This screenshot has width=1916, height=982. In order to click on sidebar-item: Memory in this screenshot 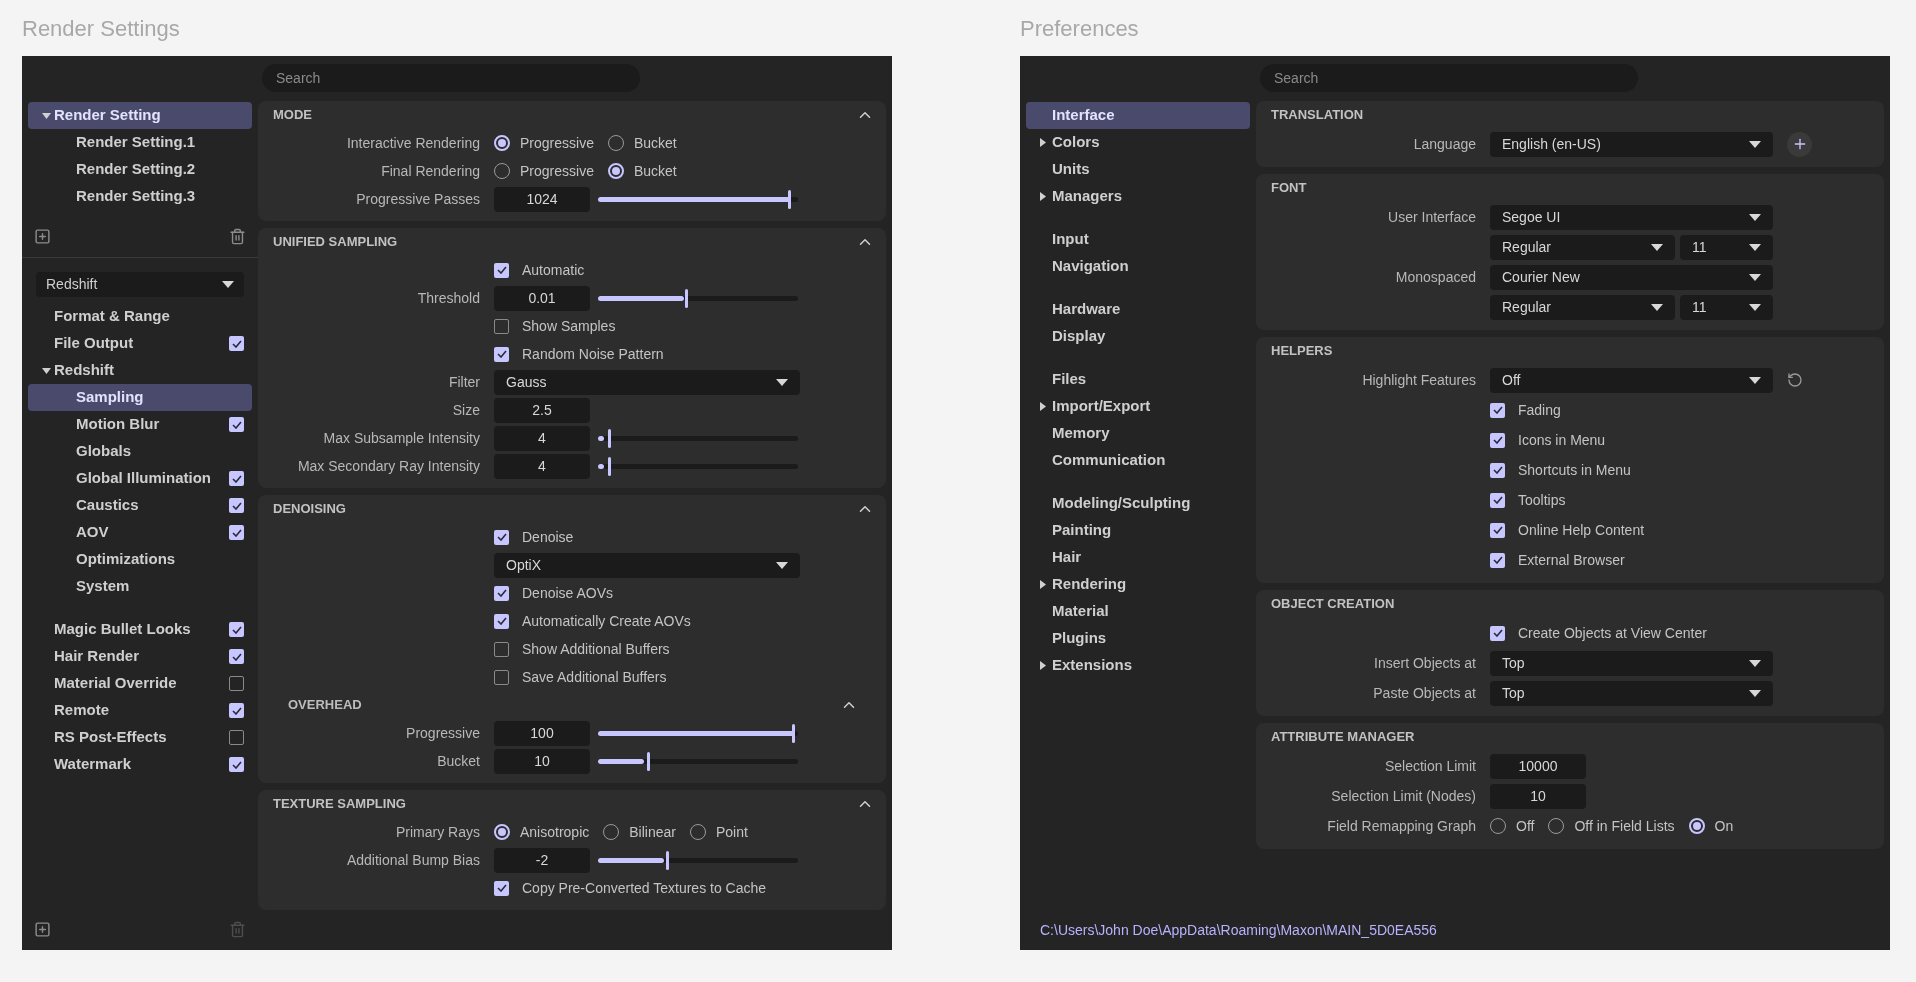, I will do `click(1081, 433)`.